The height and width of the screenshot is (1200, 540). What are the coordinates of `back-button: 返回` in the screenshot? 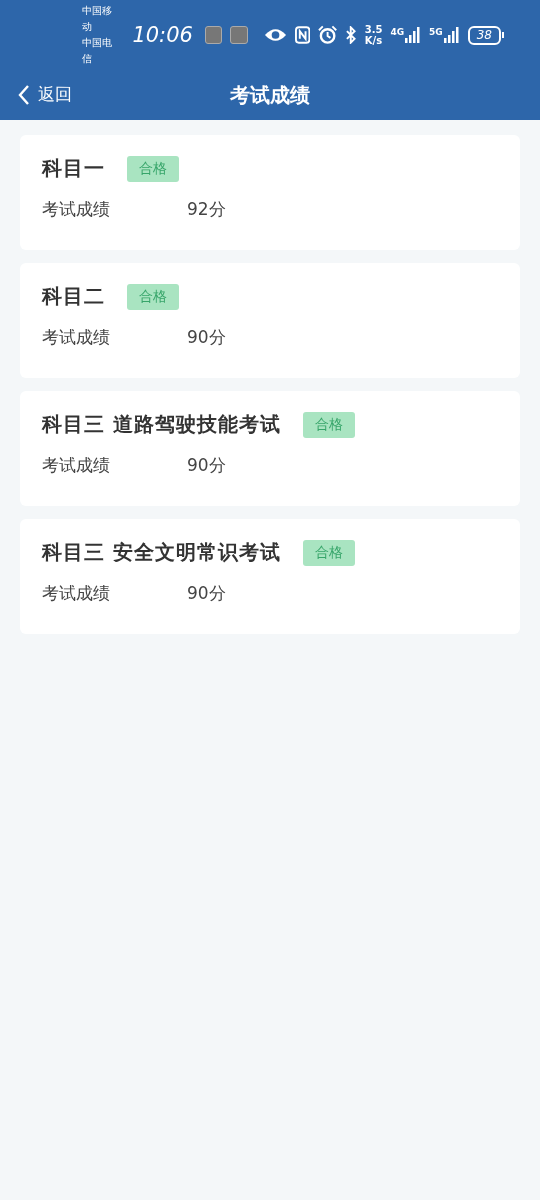 It's located at (45, 94).